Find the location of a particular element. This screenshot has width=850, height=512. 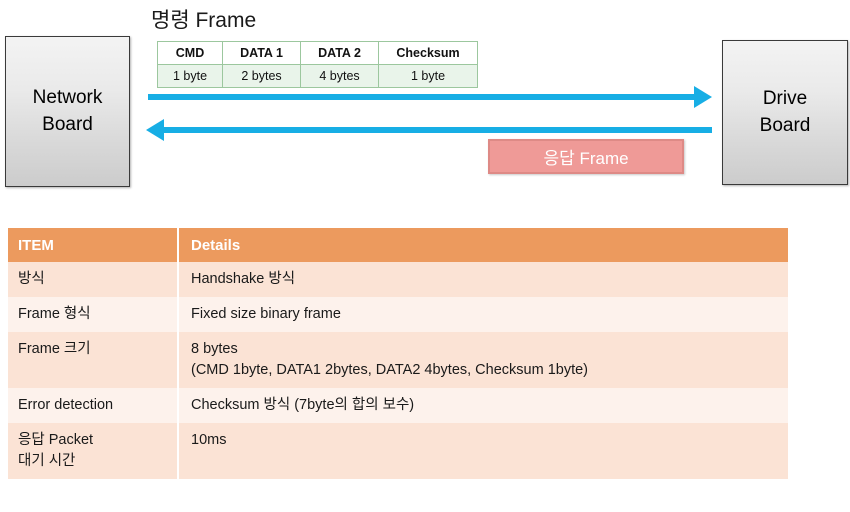

cell-details-method: Handshake 방식 is located at coordinates (482, 280).